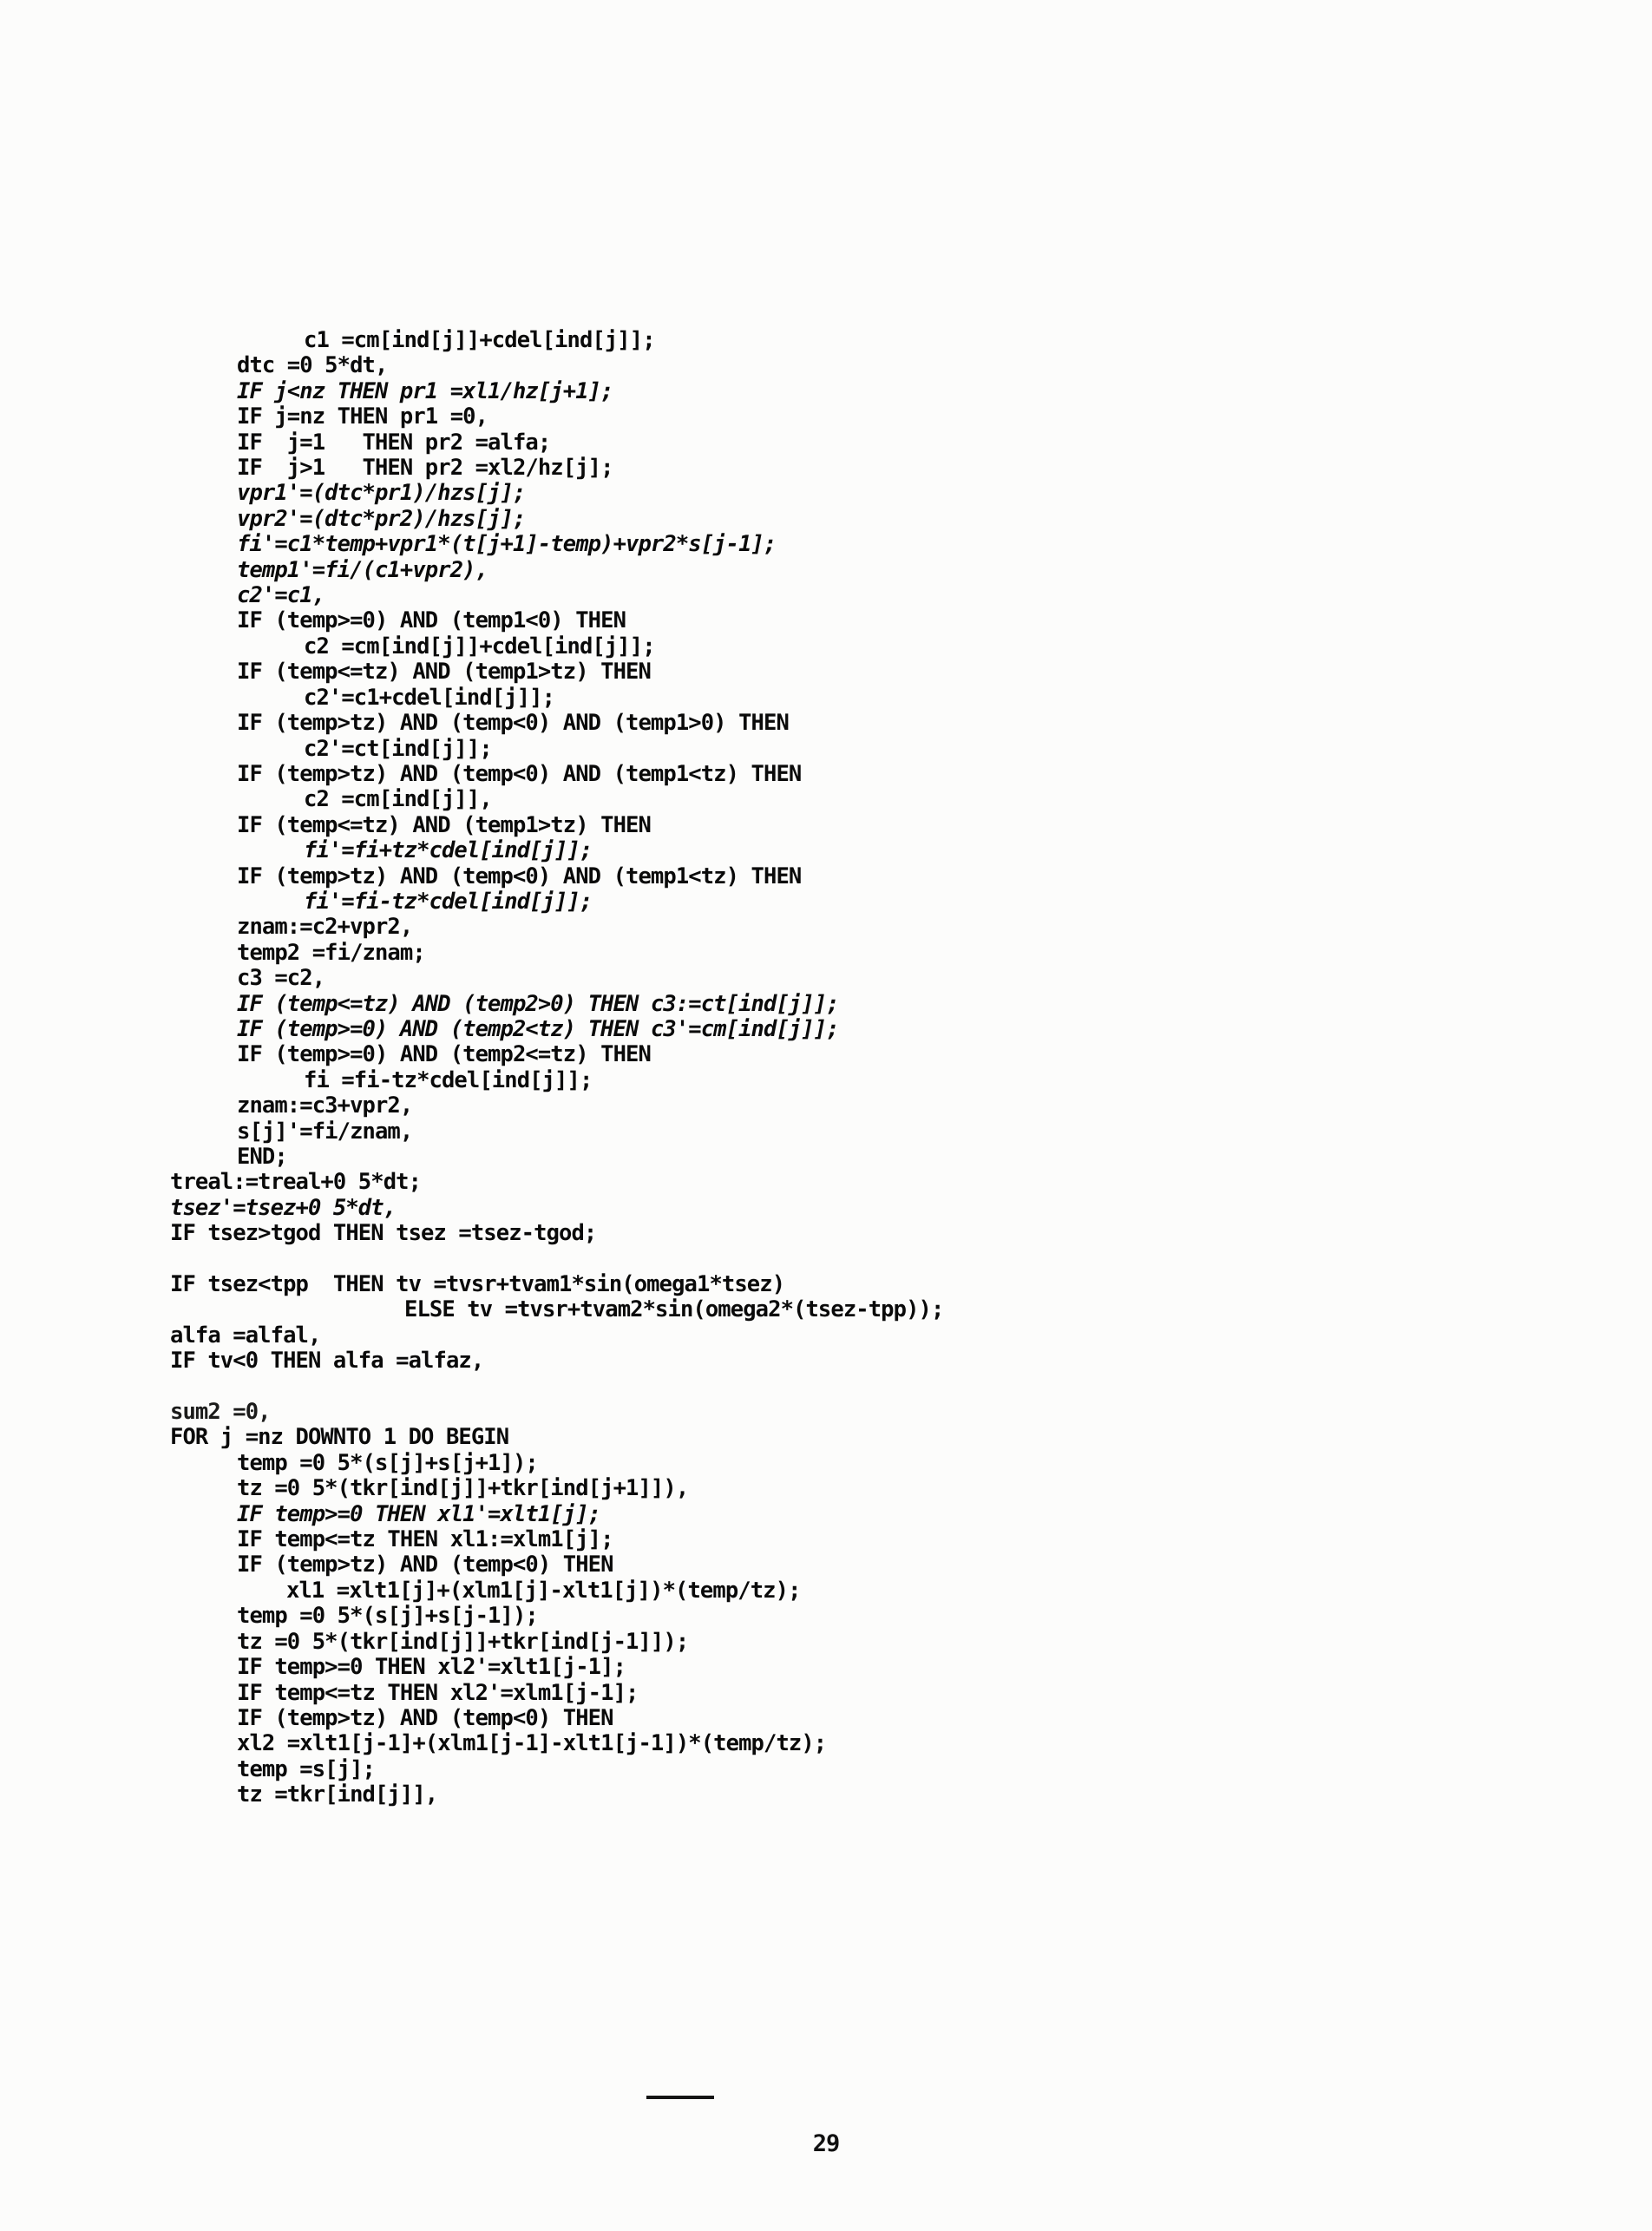 This screenshot has height=2231, width=1652. What do you see at coordinates (425, 469) in the screenshot?
I see `code-line: IF j>1 THEN pr2 =xl2/hz[j];` at bounding box center [425, 469].